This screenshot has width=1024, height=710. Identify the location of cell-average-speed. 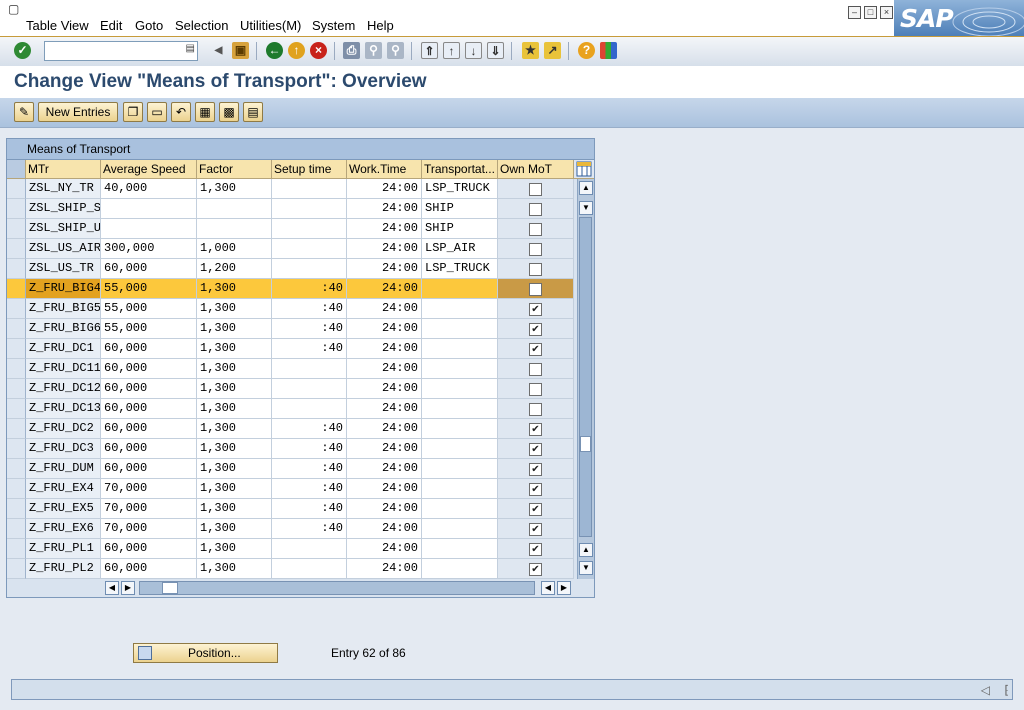
(149, 229).